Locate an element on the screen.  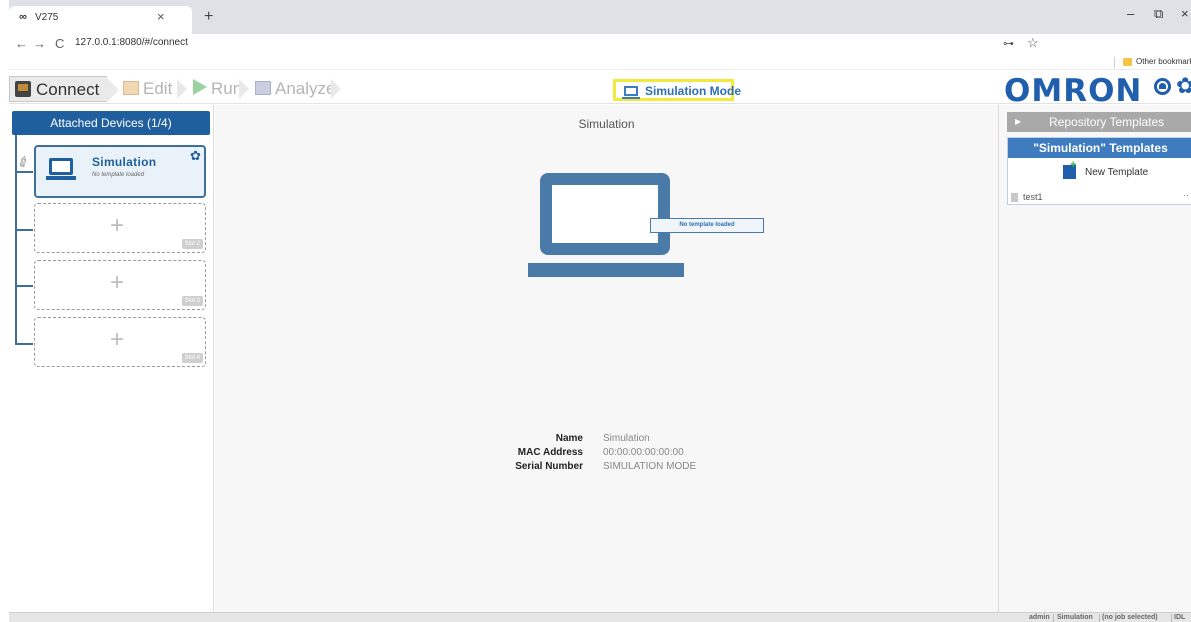
simulation-mode-badge: Simulation Mode is located at coordinates (677, 90).